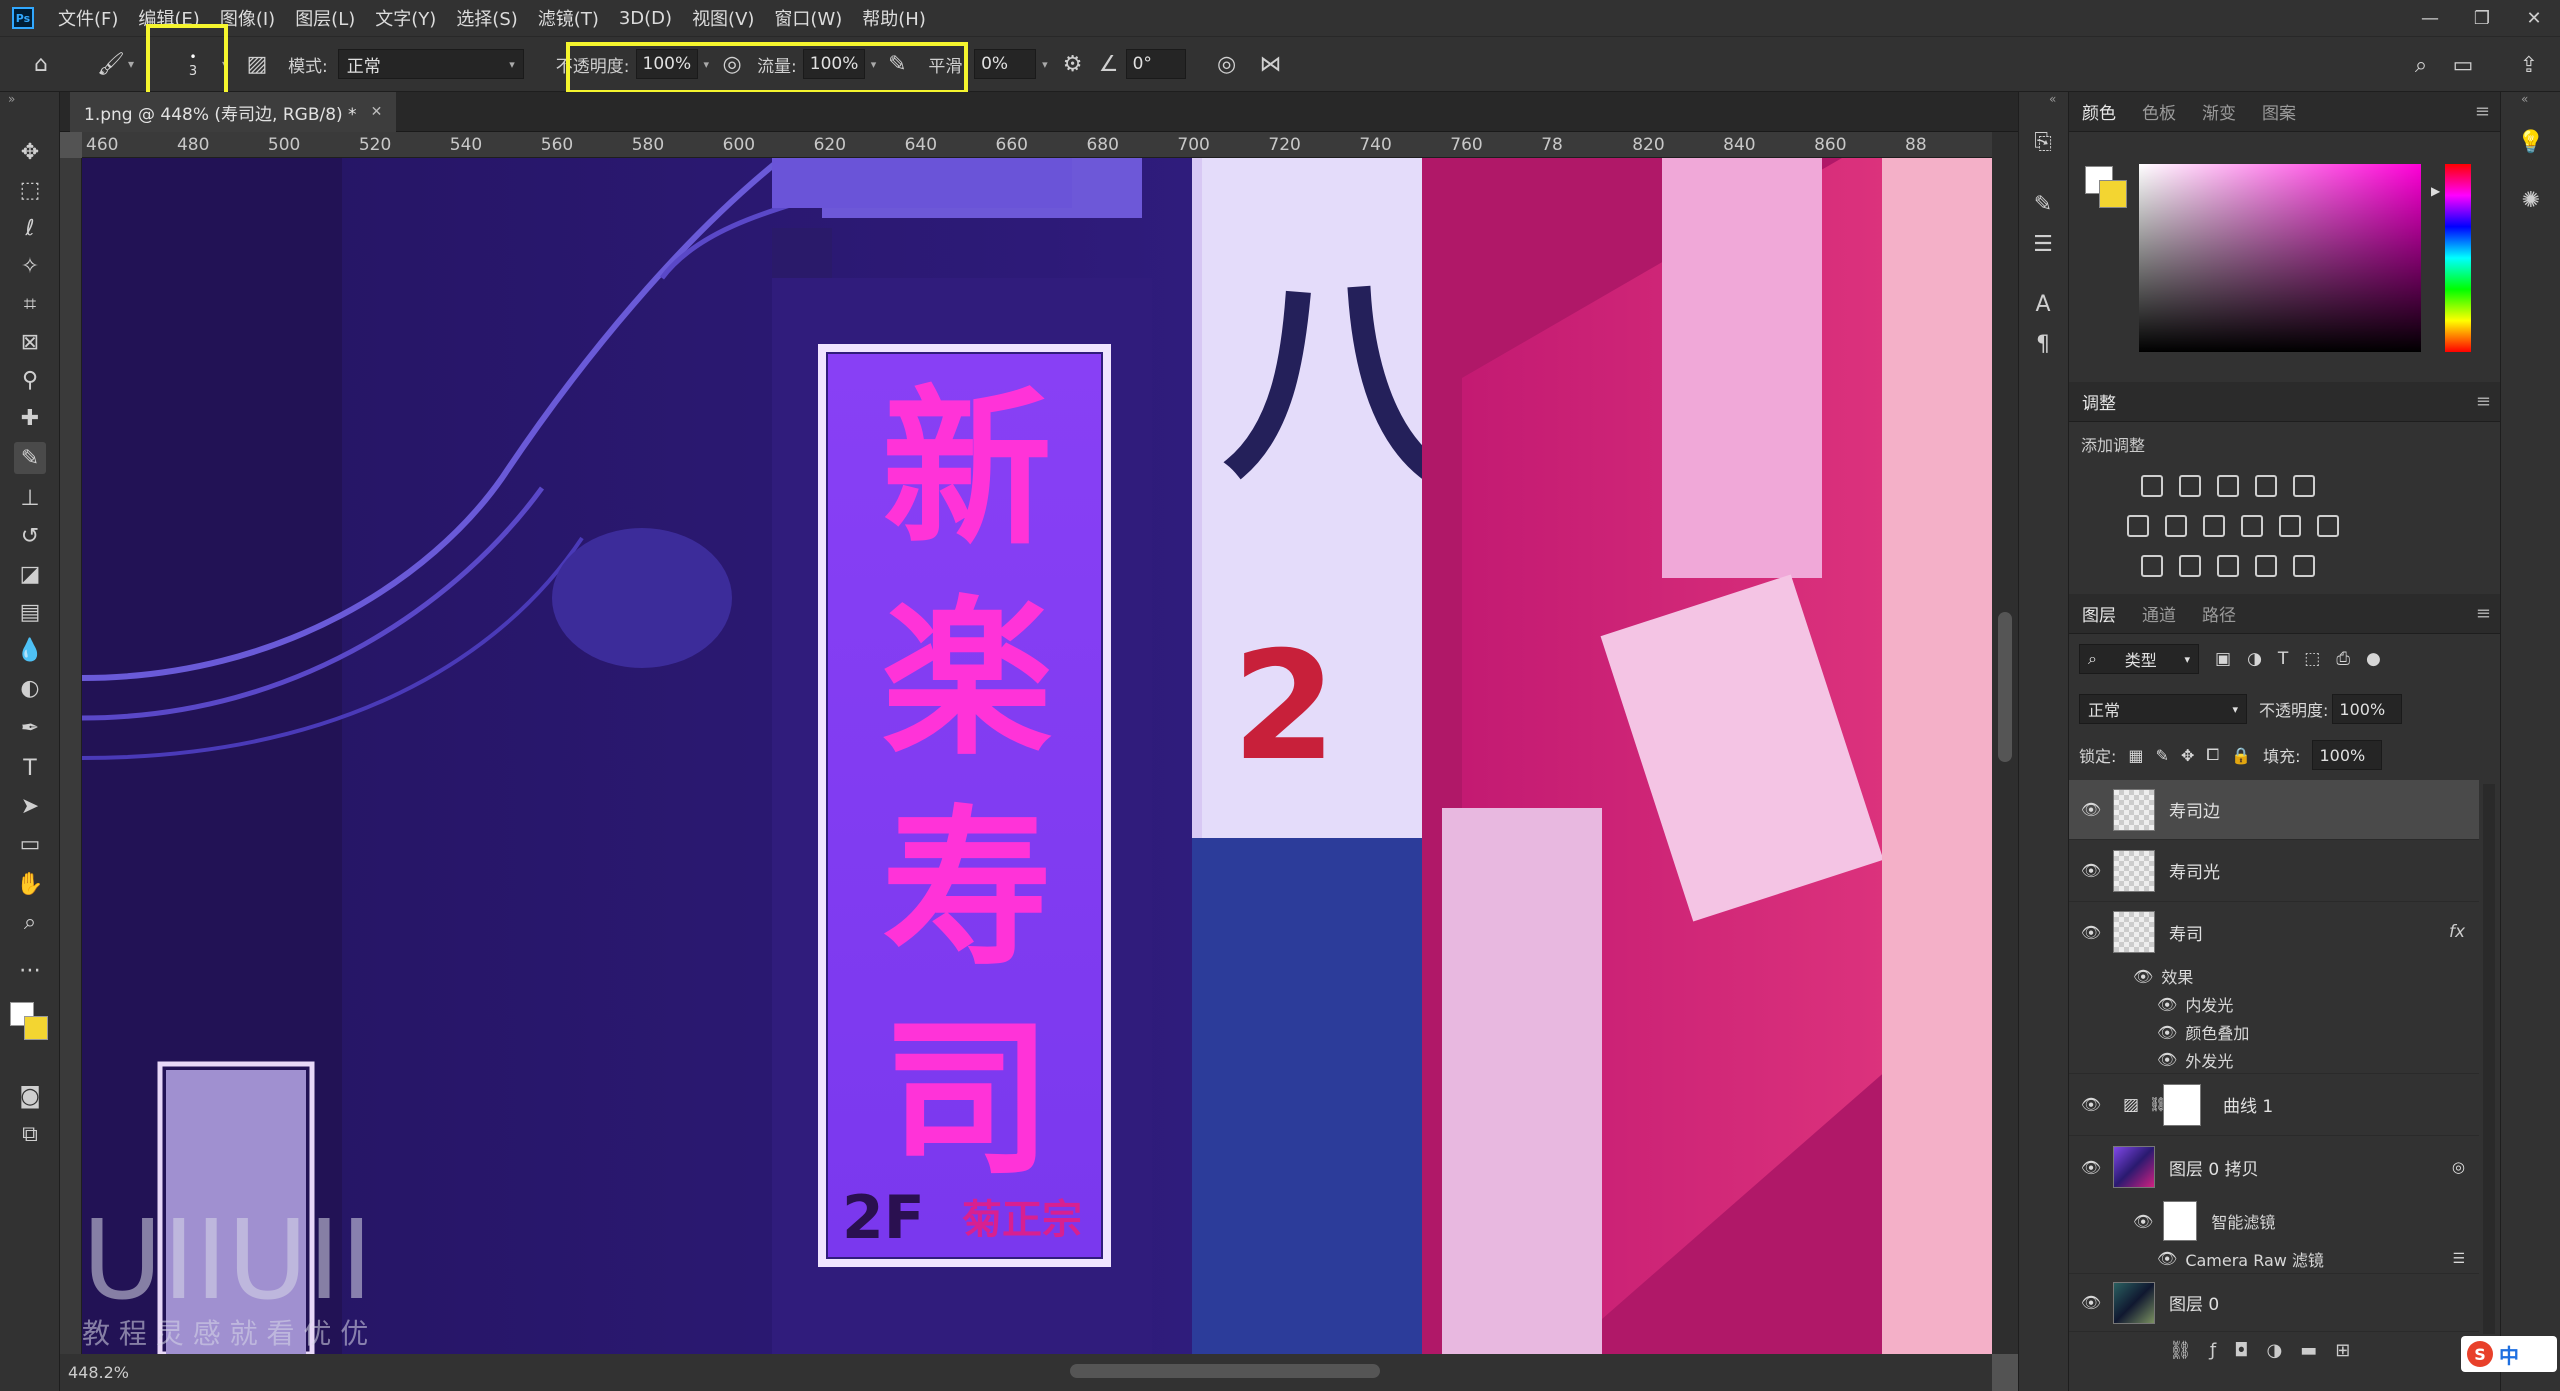  Describe the element at coordinates (30, 612) in the screenshot. I see `gradient-icon: ▤` at that location.